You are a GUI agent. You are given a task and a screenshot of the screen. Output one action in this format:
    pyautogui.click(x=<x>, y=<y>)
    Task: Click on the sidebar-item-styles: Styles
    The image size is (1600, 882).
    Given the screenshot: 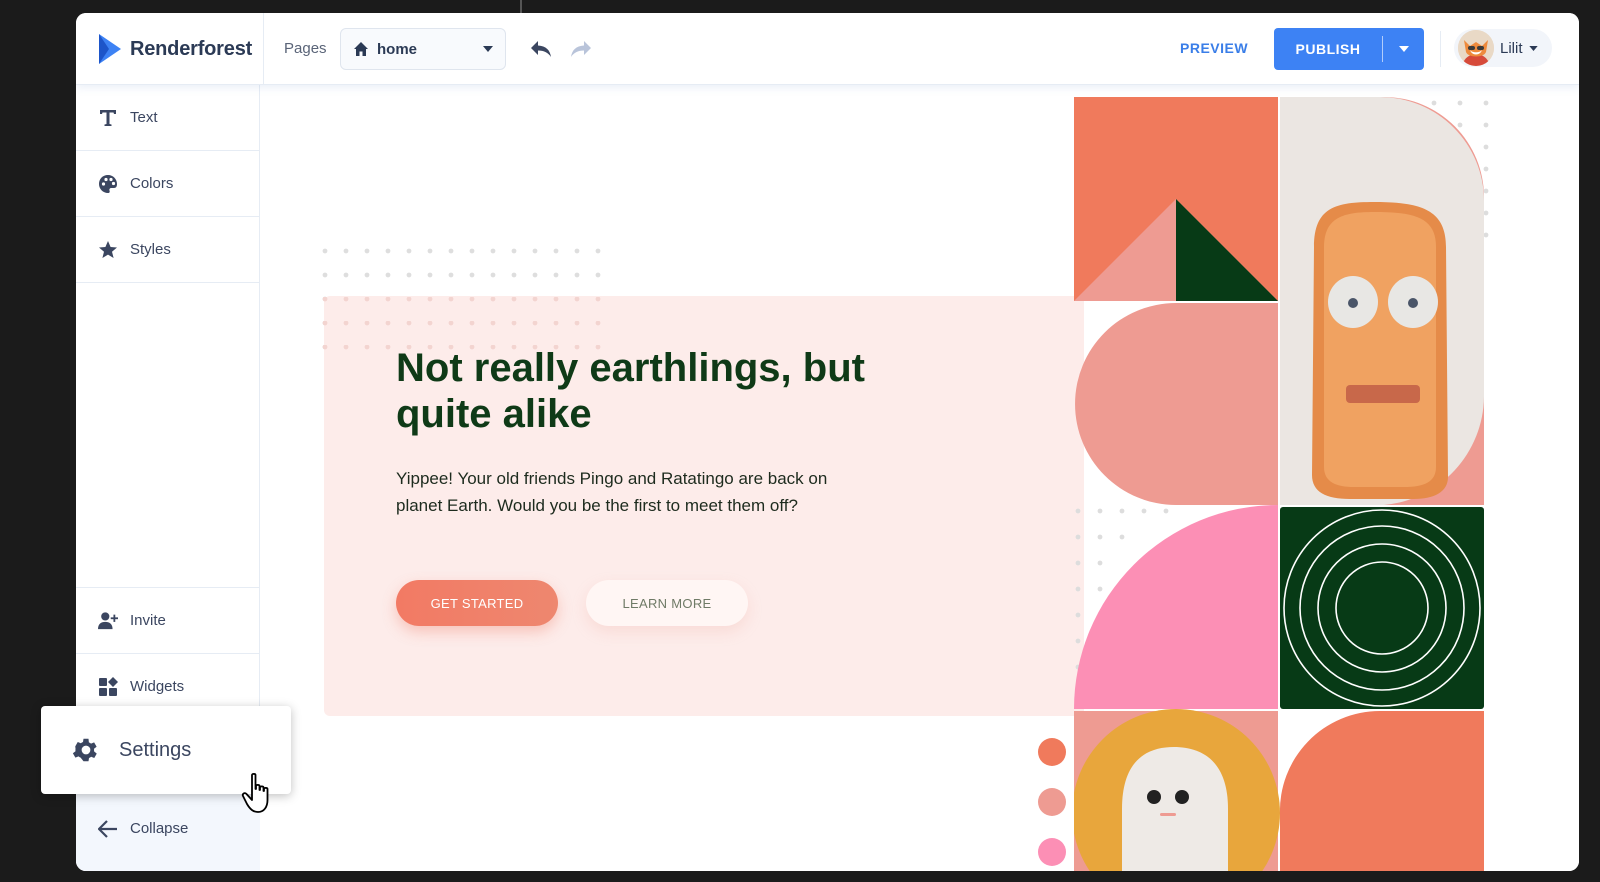 What is the action you would take?
    pyautogui.click(x=168, y=250)
    